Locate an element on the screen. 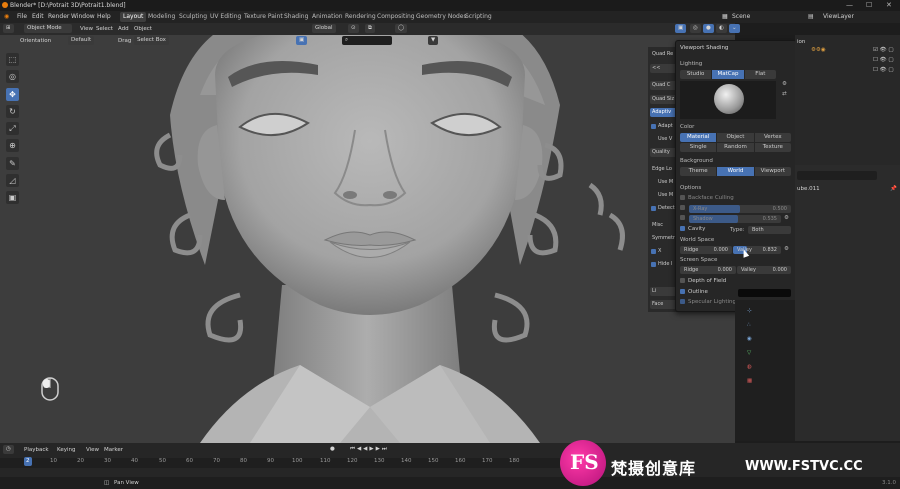 The height and width of the screenshot is (489, 900). tab-sculpting: Sculpting is located at coordinates (193, 17).